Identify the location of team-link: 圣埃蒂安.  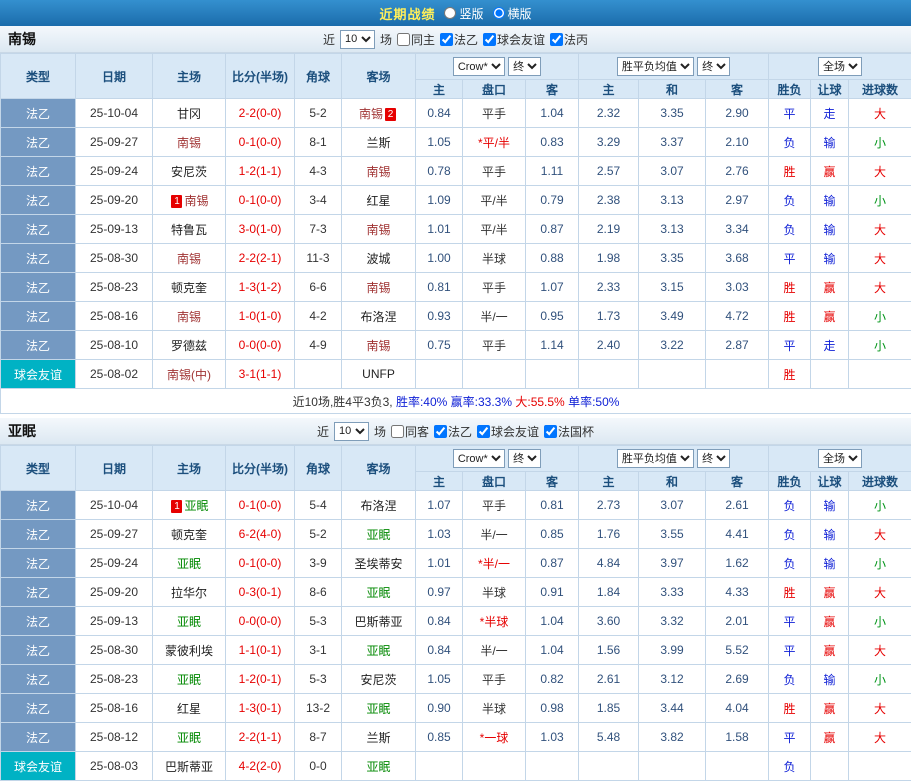
(378, 564).